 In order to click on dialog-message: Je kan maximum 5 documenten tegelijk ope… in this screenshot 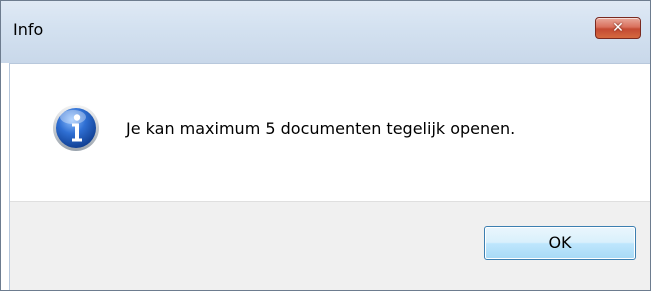, I will do `click(321, 128)`.